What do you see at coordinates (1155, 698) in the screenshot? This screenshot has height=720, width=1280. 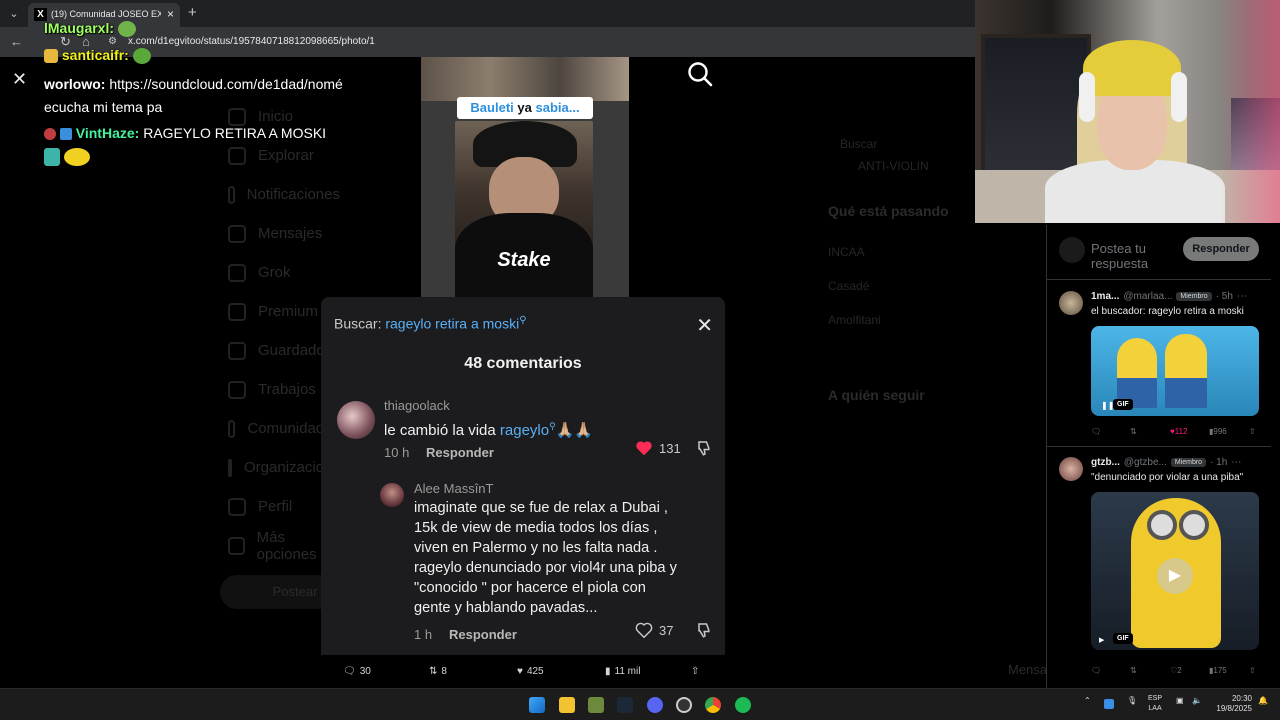 I see `lang-code: ESP` at bounding box center [1155, 698].